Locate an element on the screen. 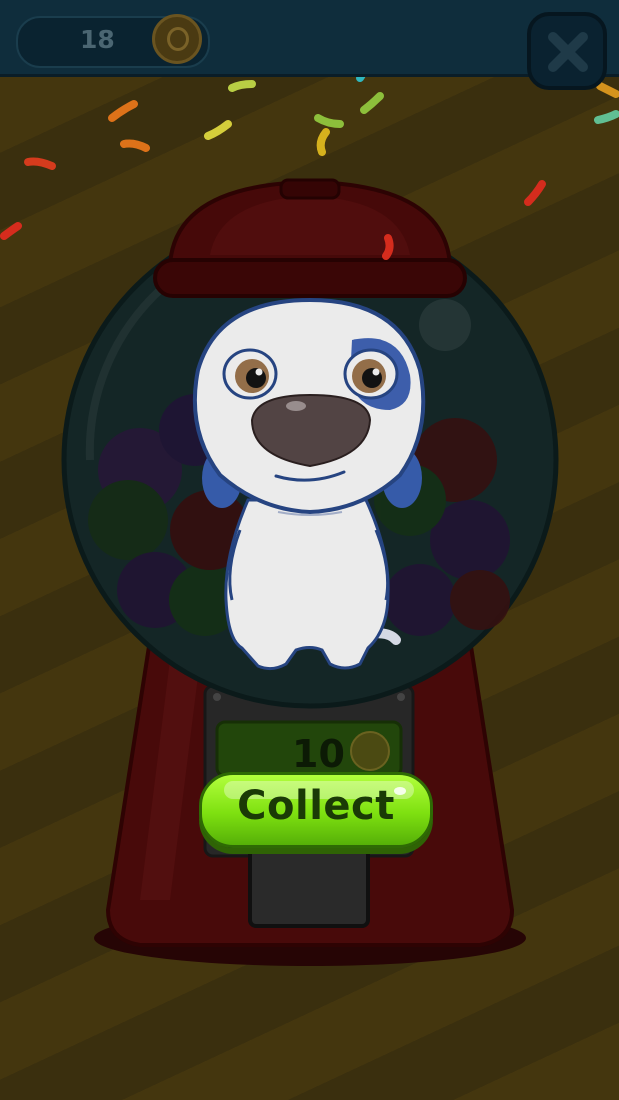 Image resolution: width=619 pixels, height=1100 pixels. close-button is located at coordinates (567, 51).